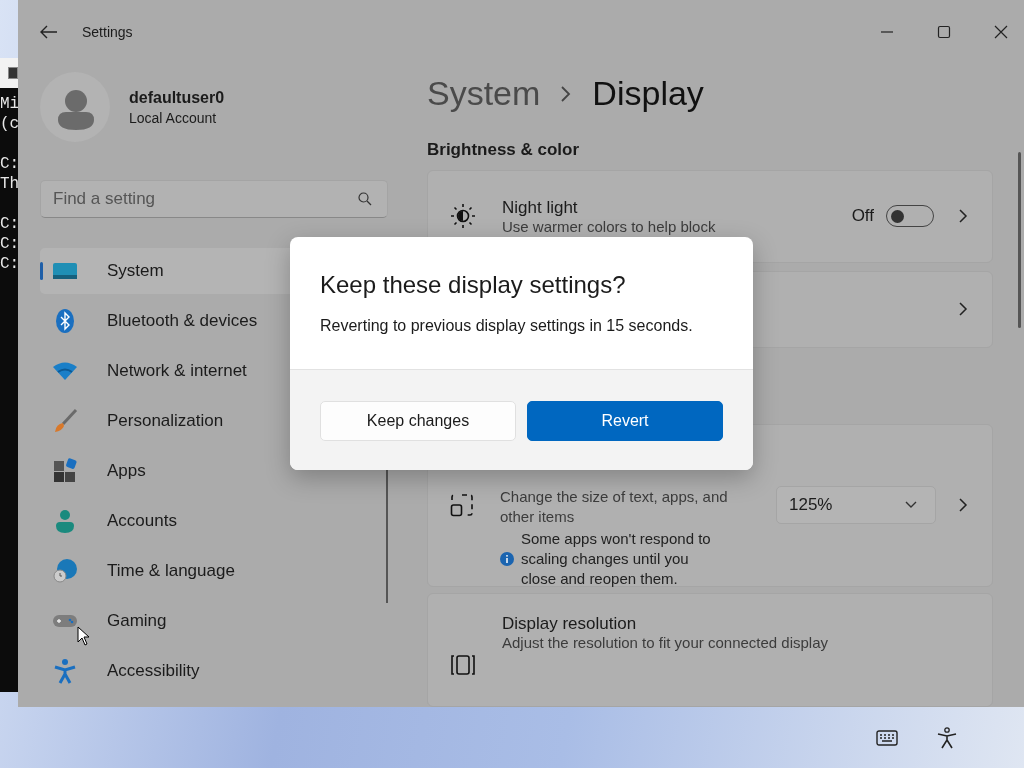  What do you see at coordinates (107, 32) in the screenshot?
I see `window-title: Settings` at bounding box center [107, 32].